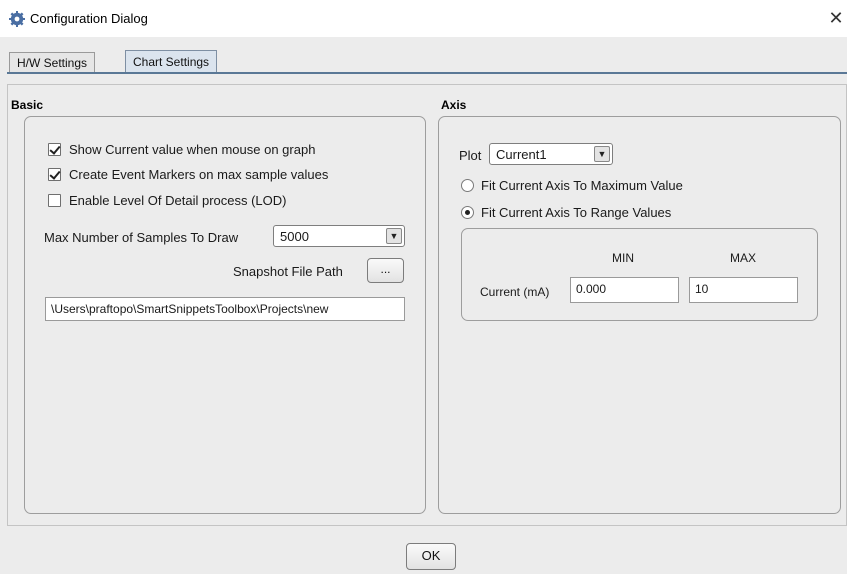 The height and width of the screenshot is (574, 847). I want to click on close-button: ✕, so click(836, 18).